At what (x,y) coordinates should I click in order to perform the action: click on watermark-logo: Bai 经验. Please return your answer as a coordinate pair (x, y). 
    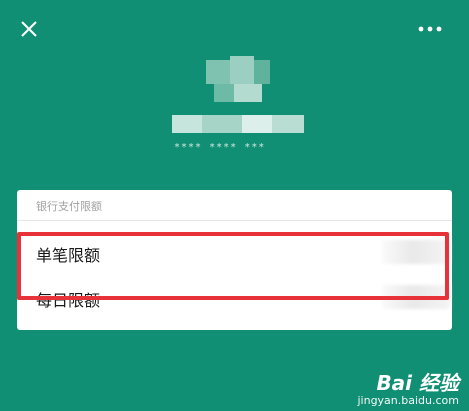
    Looking at the image, I should click on (417, 383).